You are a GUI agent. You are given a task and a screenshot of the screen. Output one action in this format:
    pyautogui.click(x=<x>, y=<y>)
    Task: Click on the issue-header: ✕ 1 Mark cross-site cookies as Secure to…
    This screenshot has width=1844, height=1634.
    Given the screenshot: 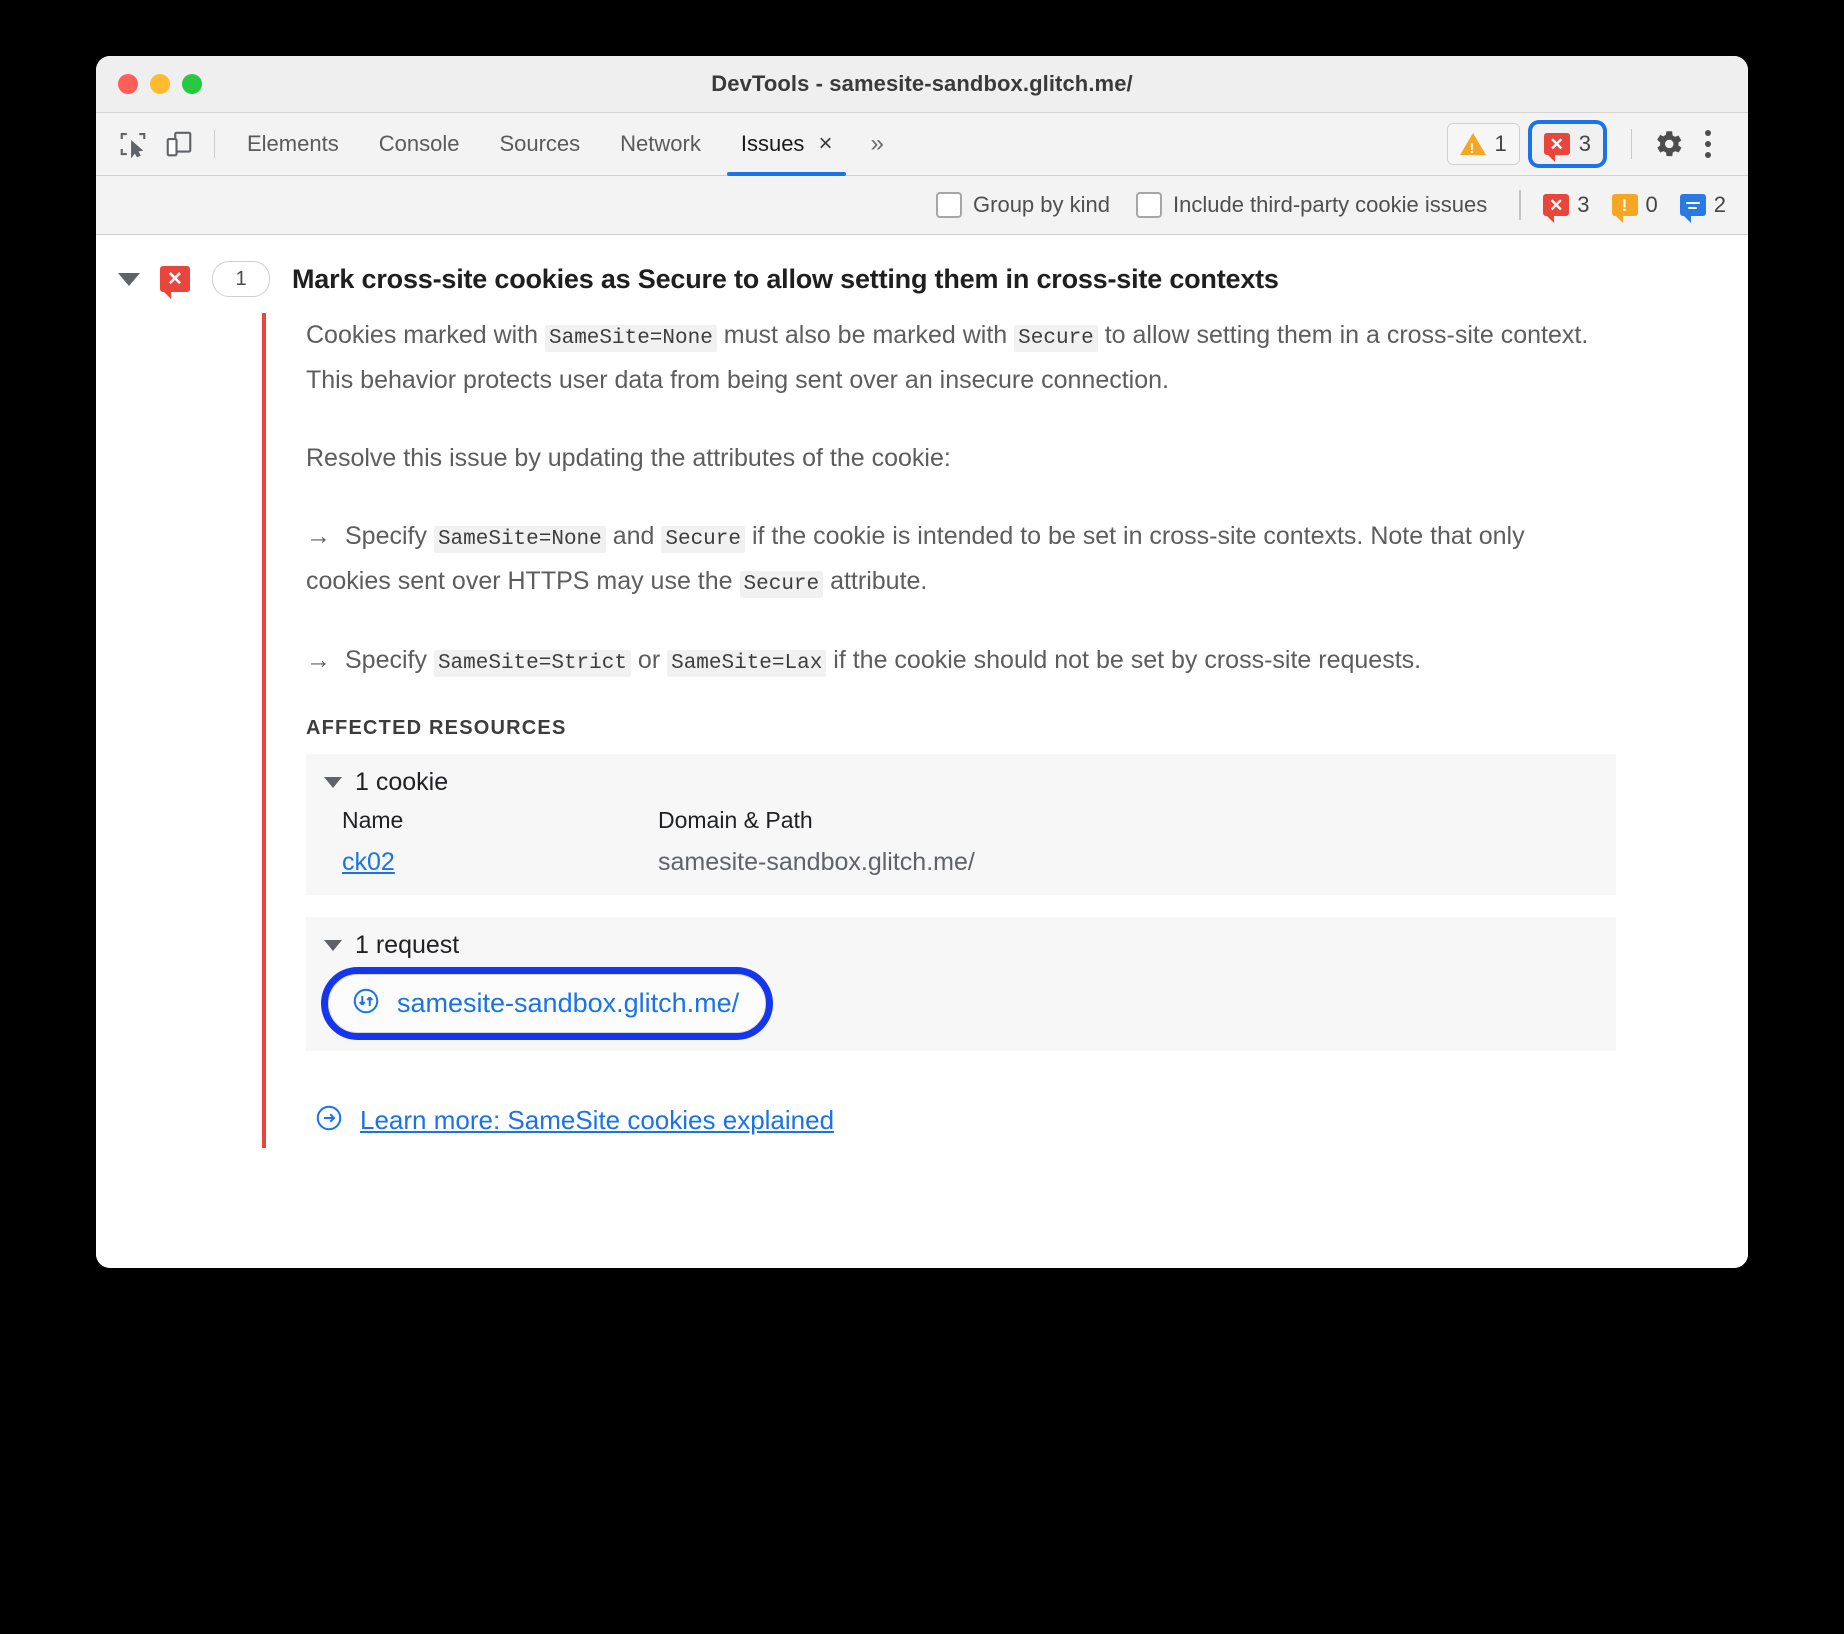 What is the action you would take?
    pyautogui.click(x=922, y=274)
    